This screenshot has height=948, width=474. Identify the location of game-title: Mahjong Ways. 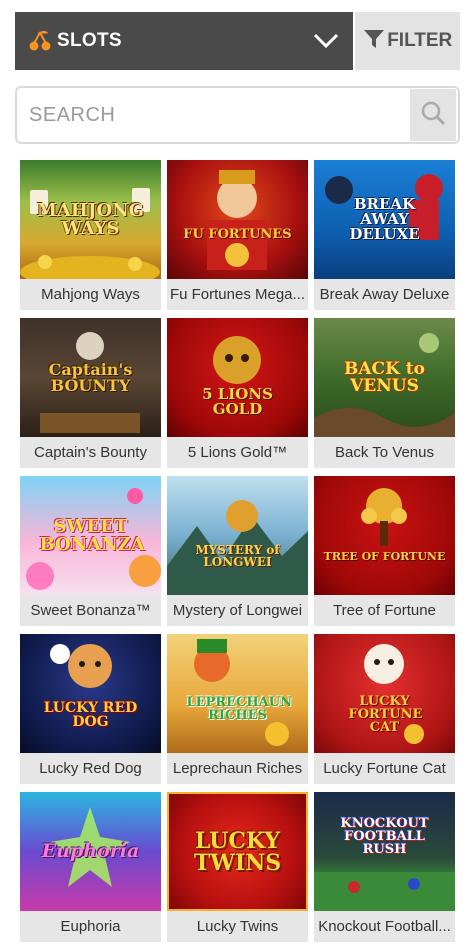
(90, 294).